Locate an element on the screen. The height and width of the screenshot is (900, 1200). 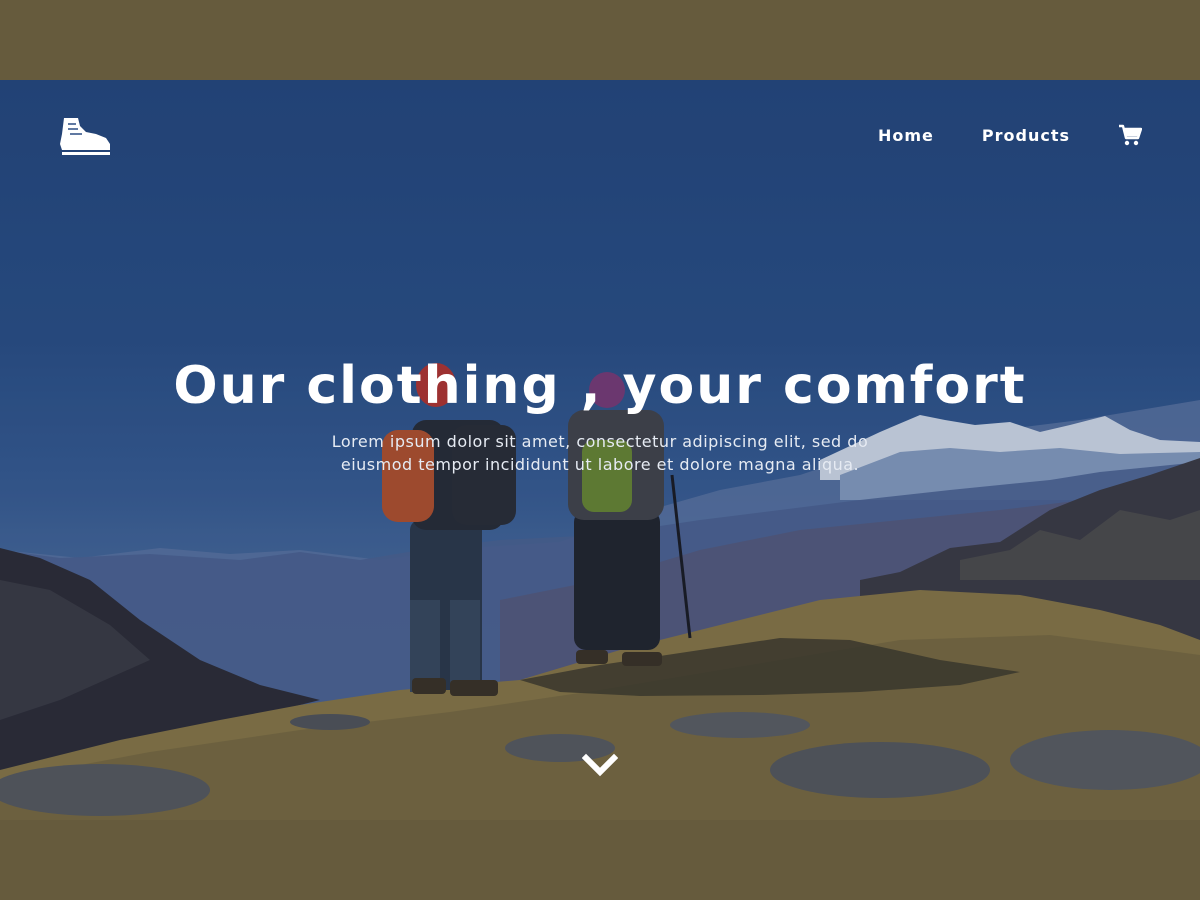
bottom-band is located at coordinates (600, 860).